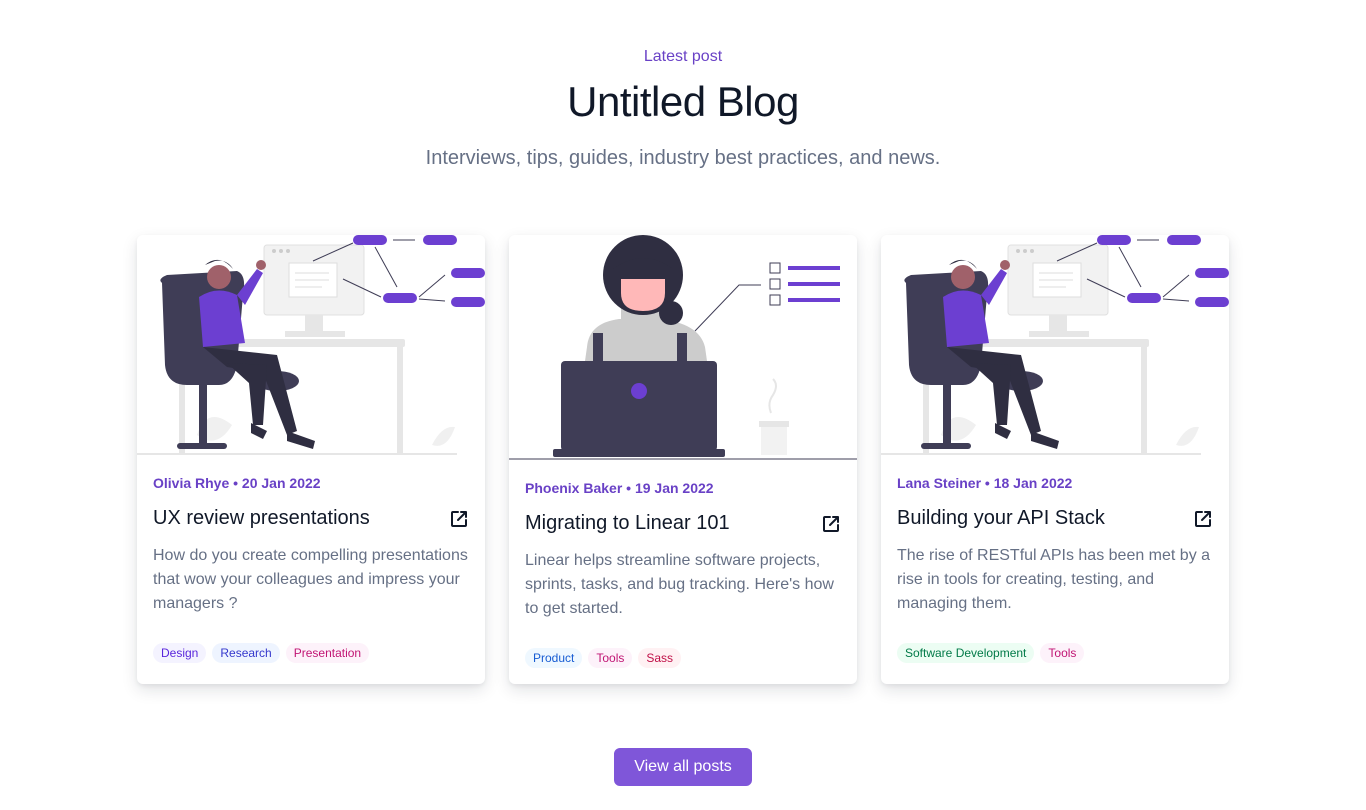  Describe the element at coordinates (237, 483) in the screenshot. I see `post-meta: Olivia Rhye • 20 Jan 2022` at that location.